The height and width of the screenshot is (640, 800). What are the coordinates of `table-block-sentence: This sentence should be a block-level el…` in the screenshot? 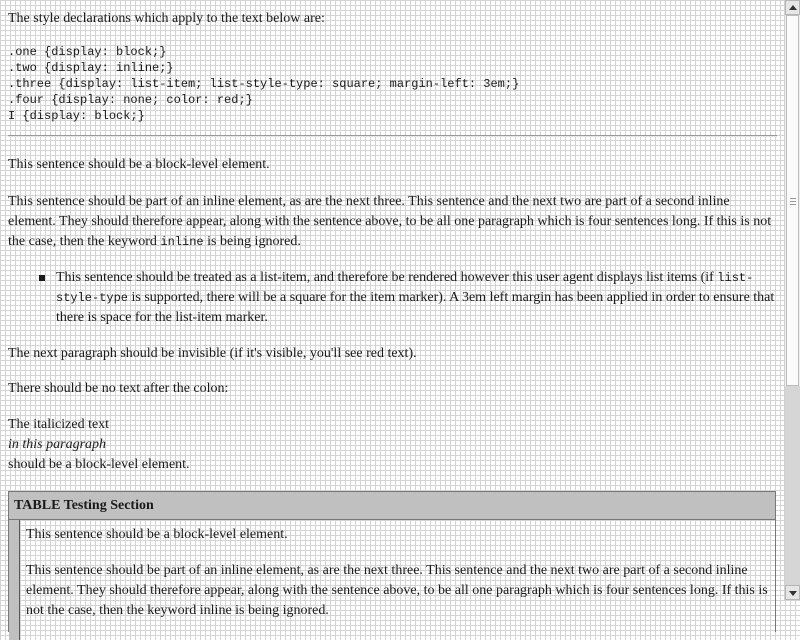 It's located at (157, 534).